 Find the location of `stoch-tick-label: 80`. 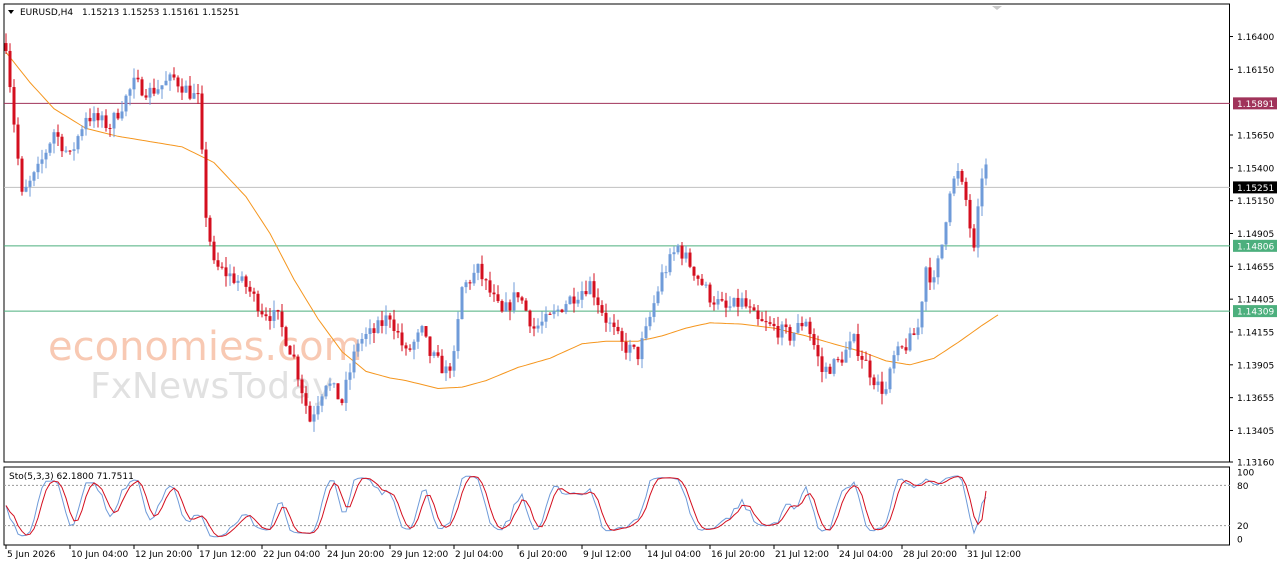

stoch-tick-label: 80 is located at coordinates (1243, 487).